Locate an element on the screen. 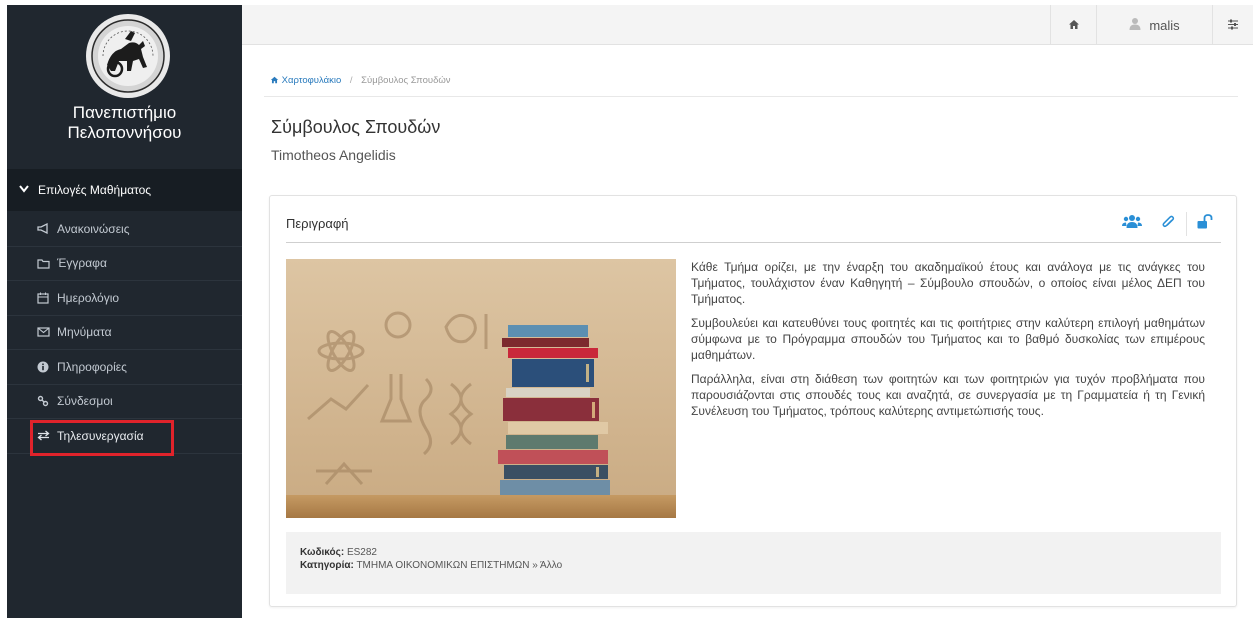  sidebar-item-label: Ανακοινώσεις is located at coordinates (93, 228).